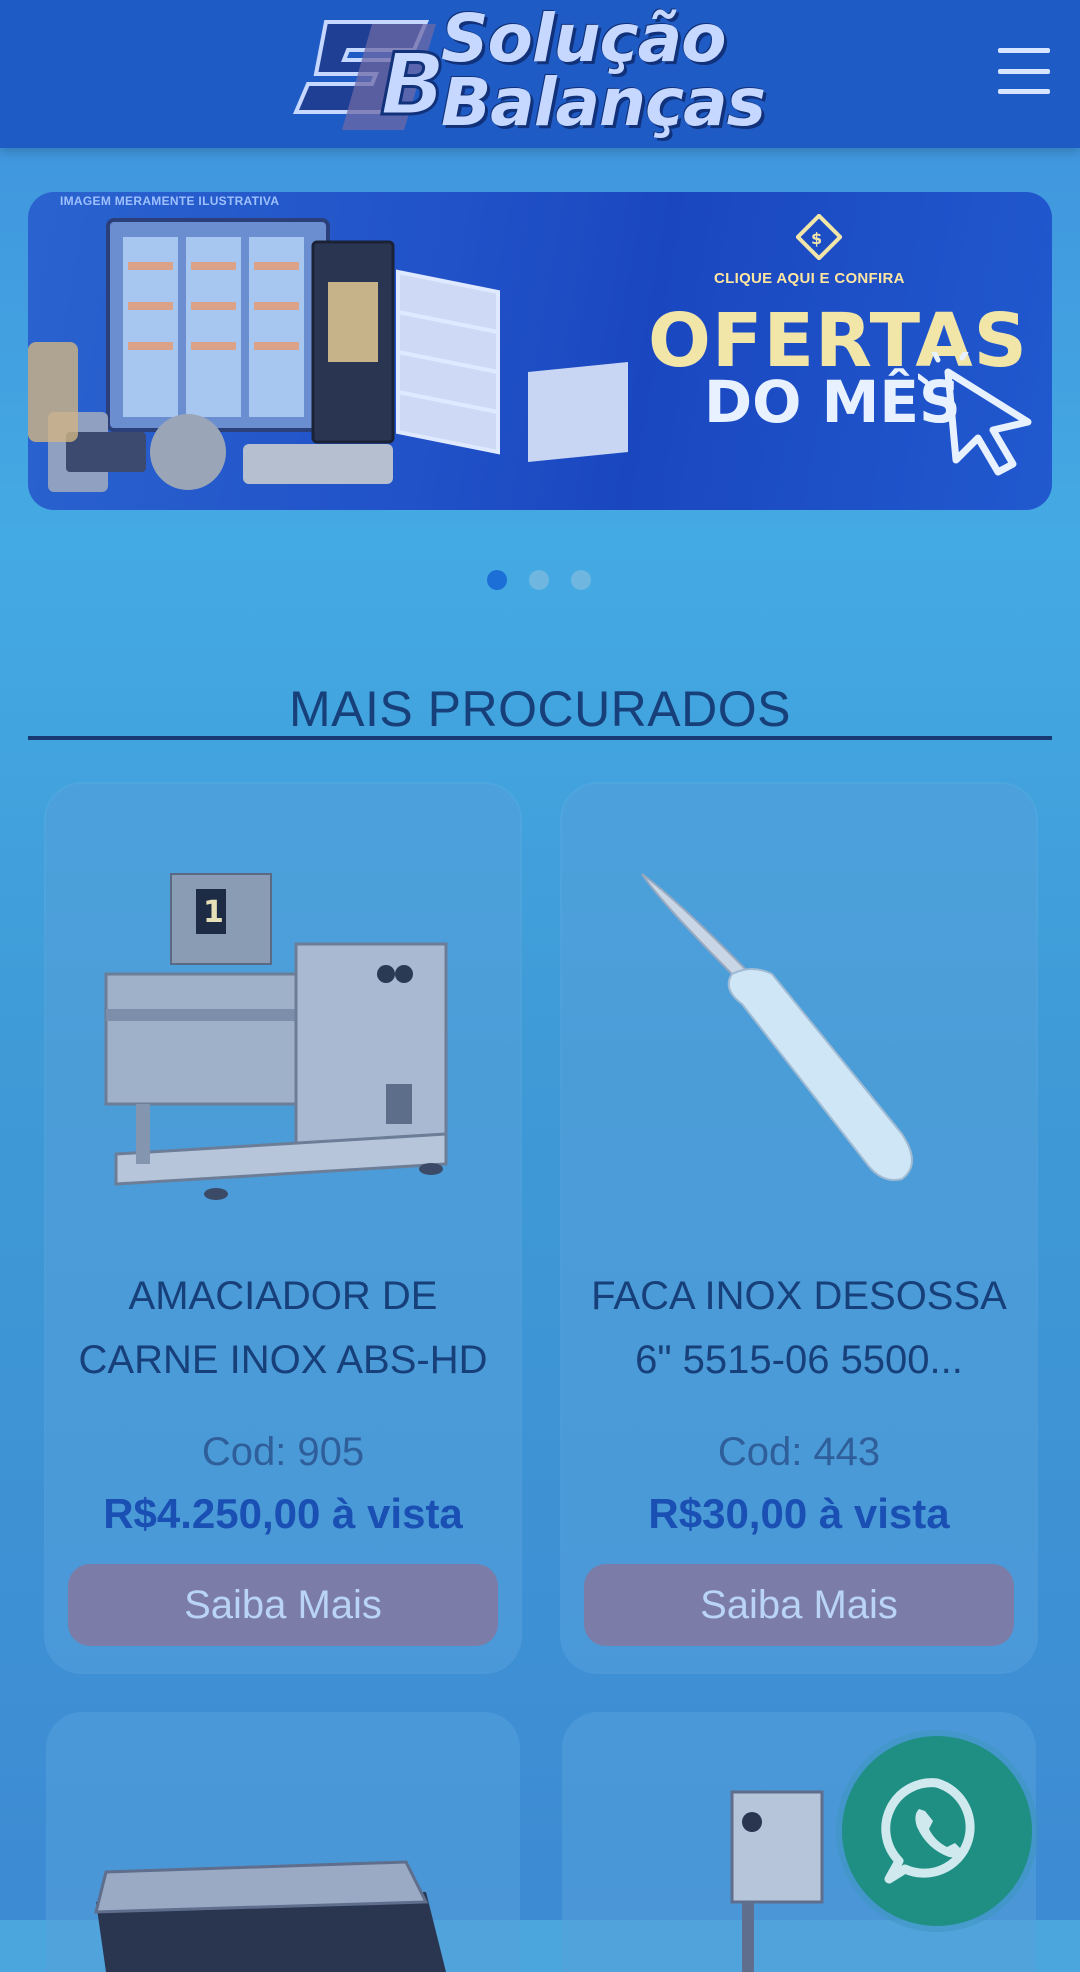 This screenshot has height=1972, width=1080. I want to click on section-title: MAIS PROCURADOS, so click(539, 709).